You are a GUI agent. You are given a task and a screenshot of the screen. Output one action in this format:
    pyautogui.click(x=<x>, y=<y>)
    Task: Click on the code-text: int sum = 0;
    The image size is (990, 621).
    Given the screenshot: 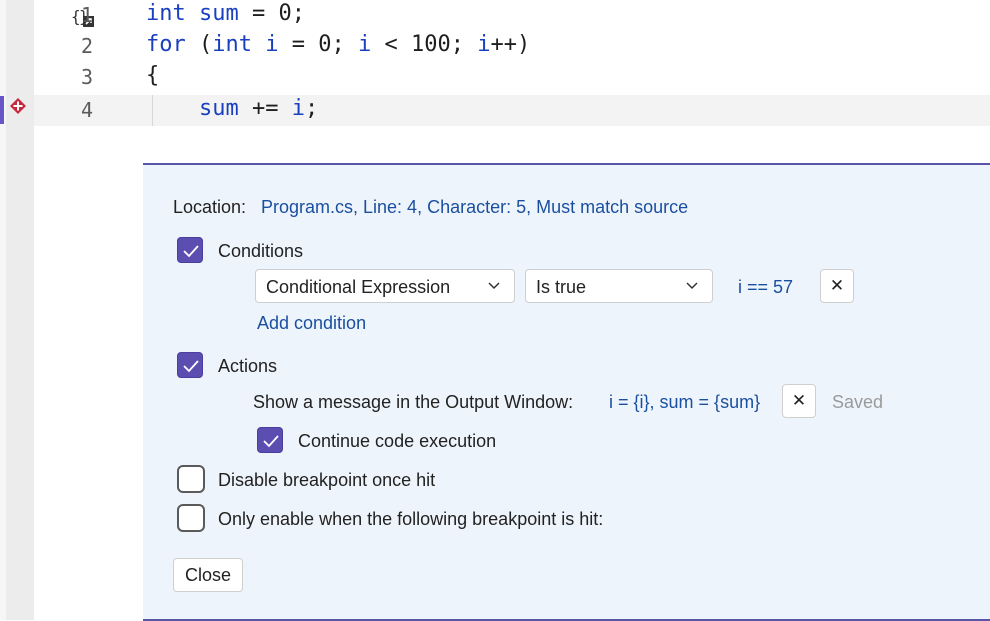 What is the action you would take?
    pyautogui.click(x=225, y=13)
    